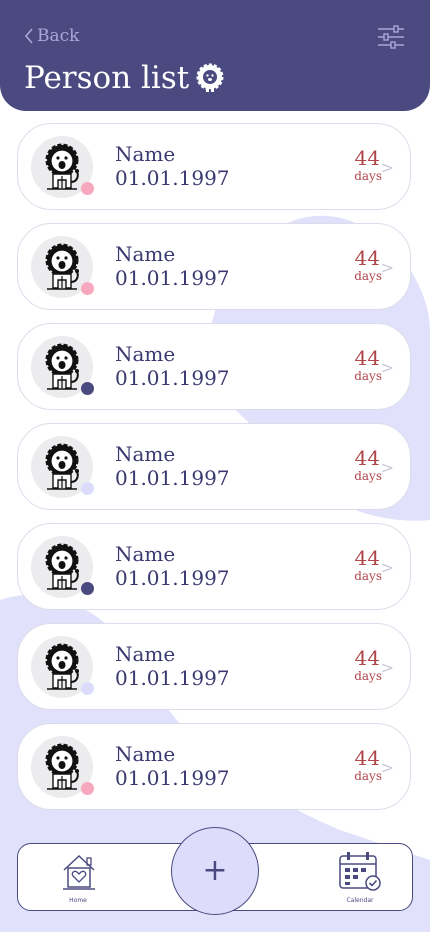  I want to click on page-title: Person list, so click(124, 78).